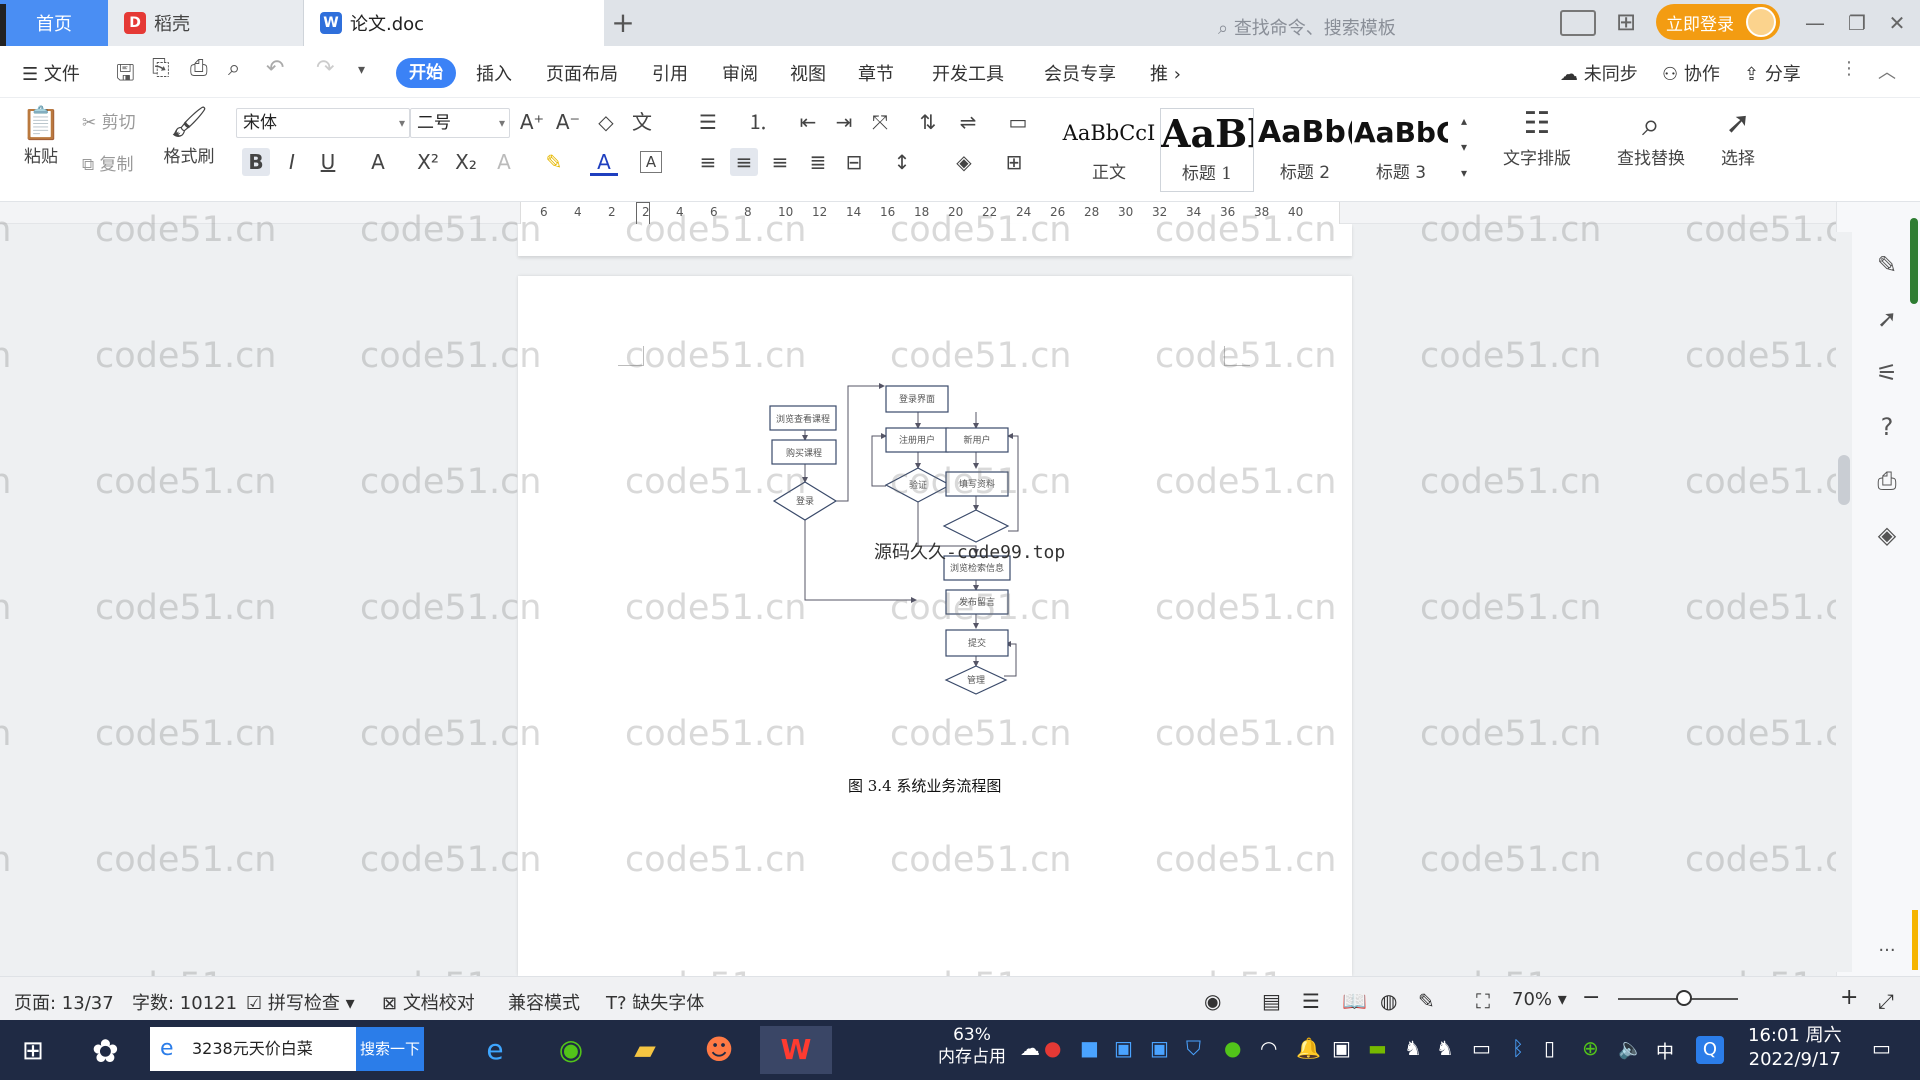 The width and height of the screenshot is (1920, 1080). I want to click on zoom-level: 70% ▾, so click(1539, 999).